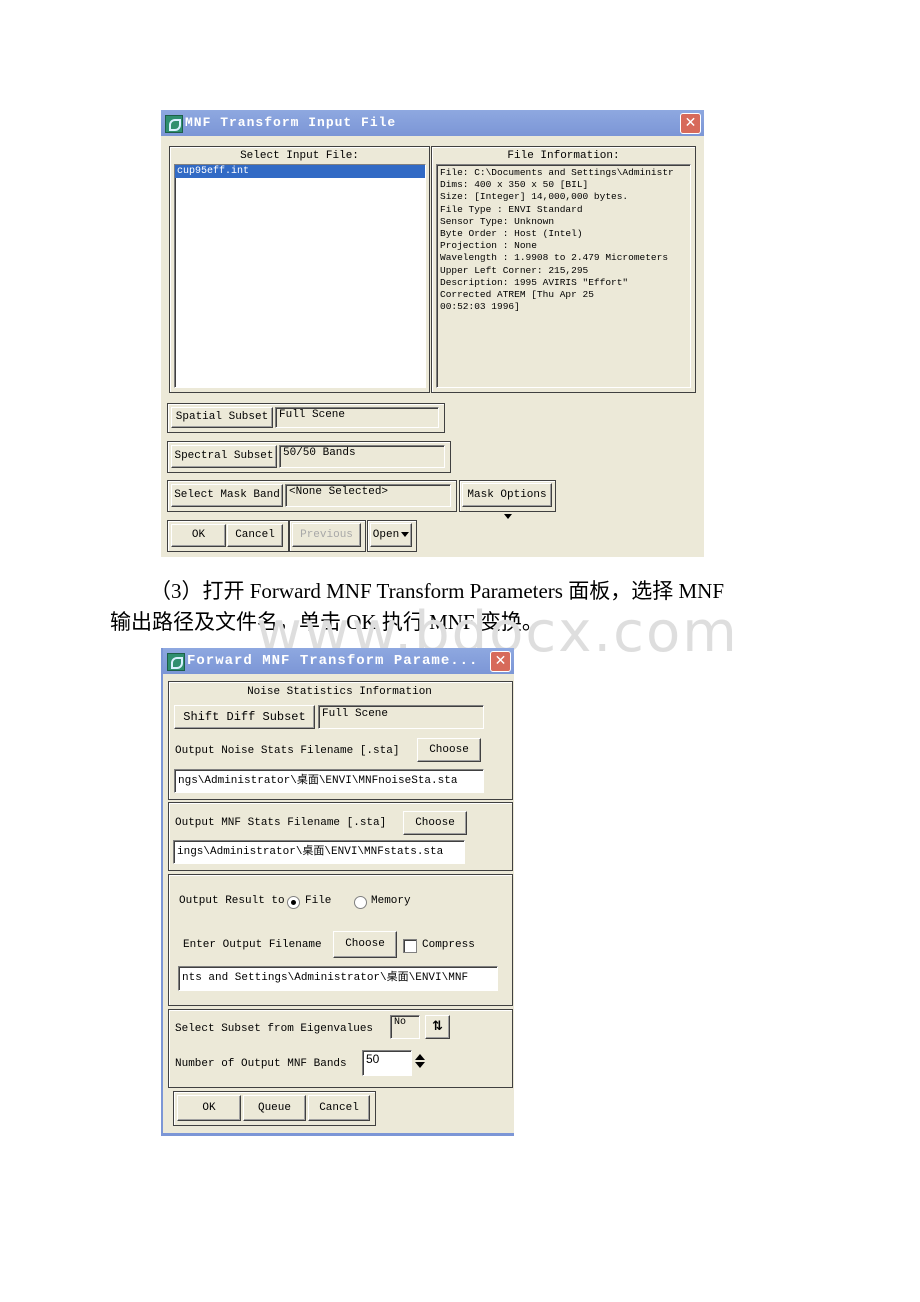 The image size is (920, 1302). What do you see at coordinates (432, 123) in the screenshot?
I see `title-bar: MNF Transform Input File ✕` at bounding box center [432, 123].